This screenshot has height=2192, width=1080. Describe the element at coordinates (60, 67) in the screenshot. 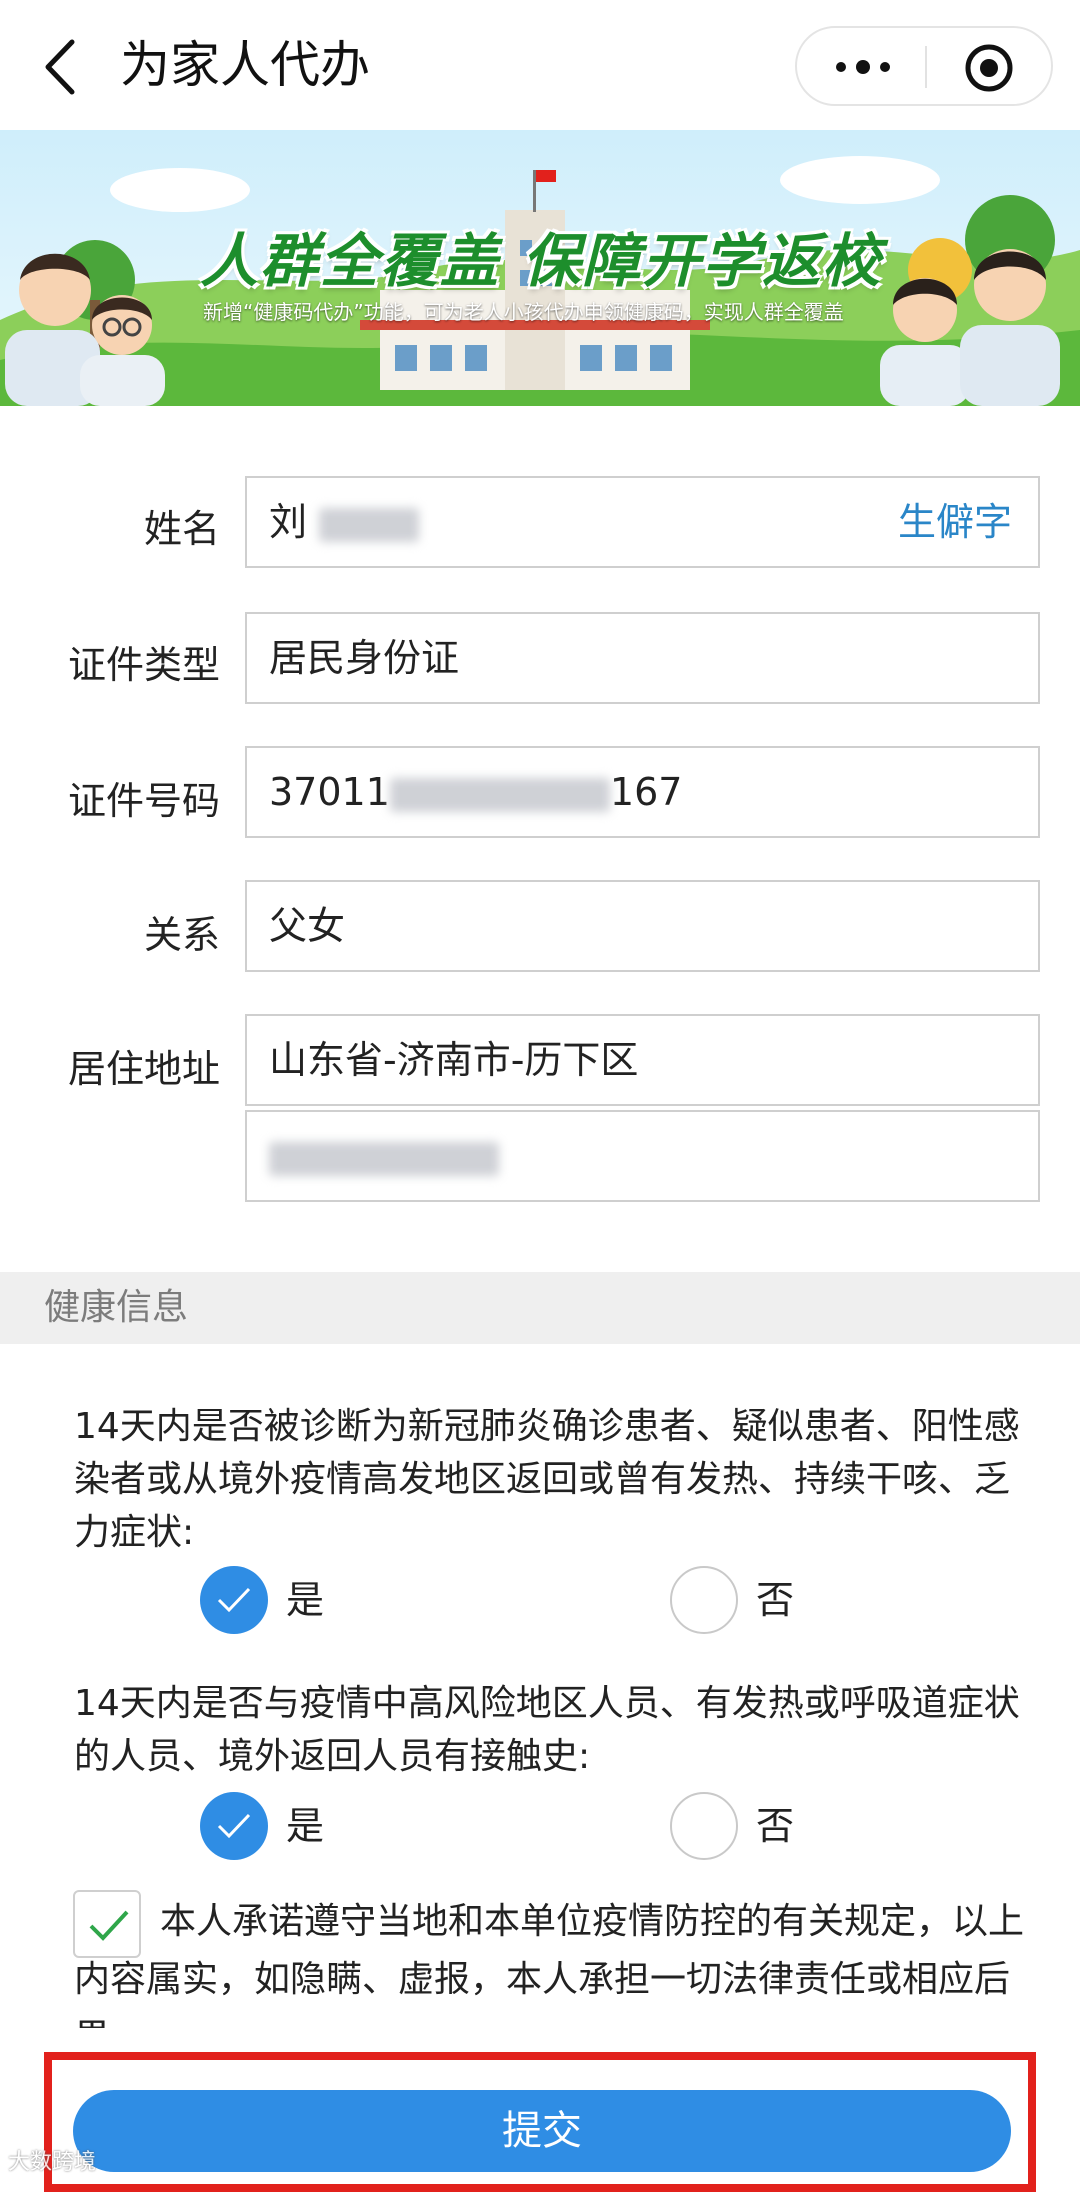

I see `chevron-left-icon` at that location.